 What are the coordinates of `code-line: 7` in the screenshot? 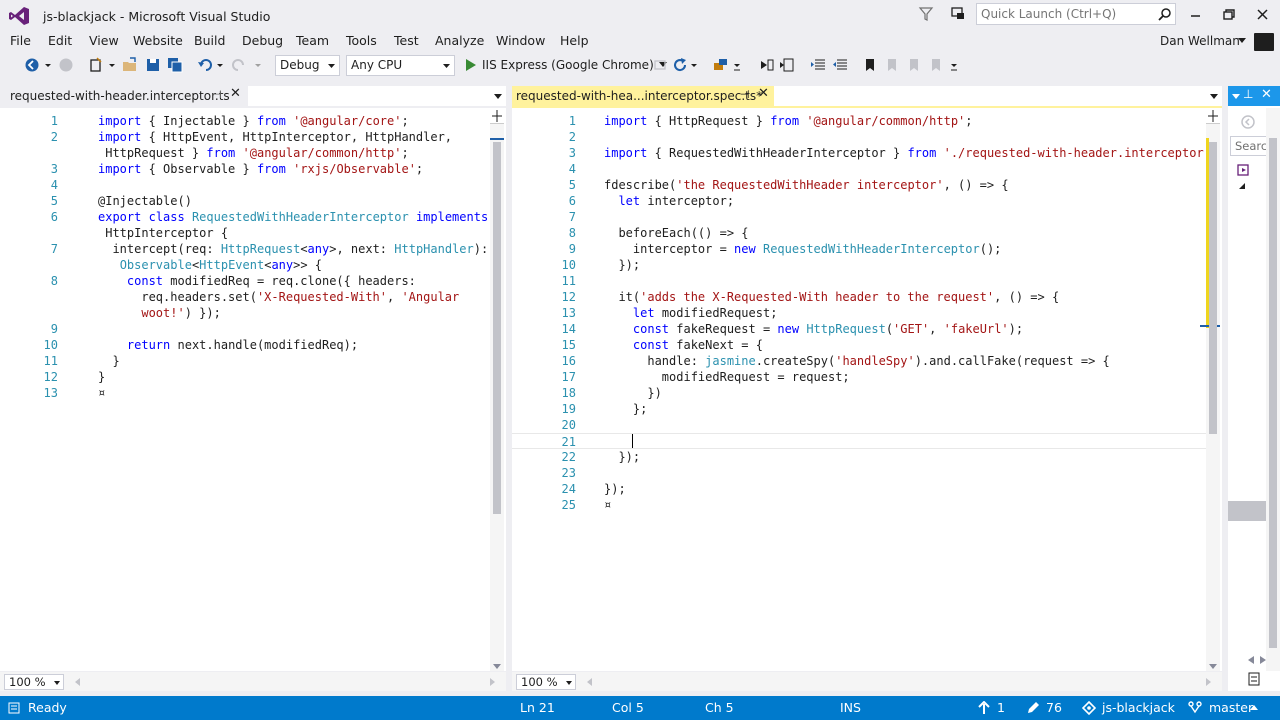 It's located at (859, 217).